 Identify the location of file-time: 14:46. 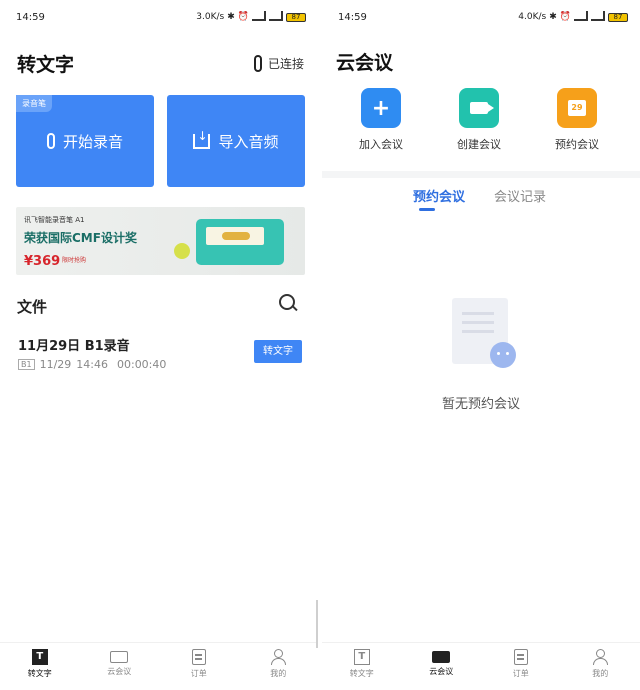
(92, 364).